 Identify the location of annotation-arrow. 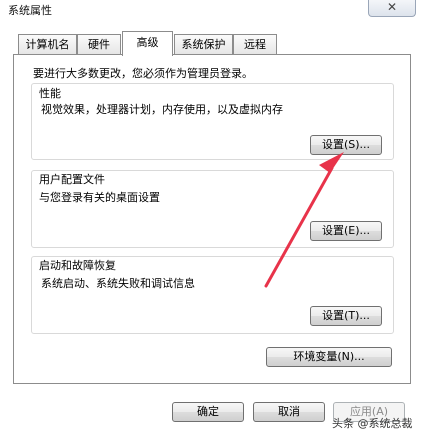
(304, 220).